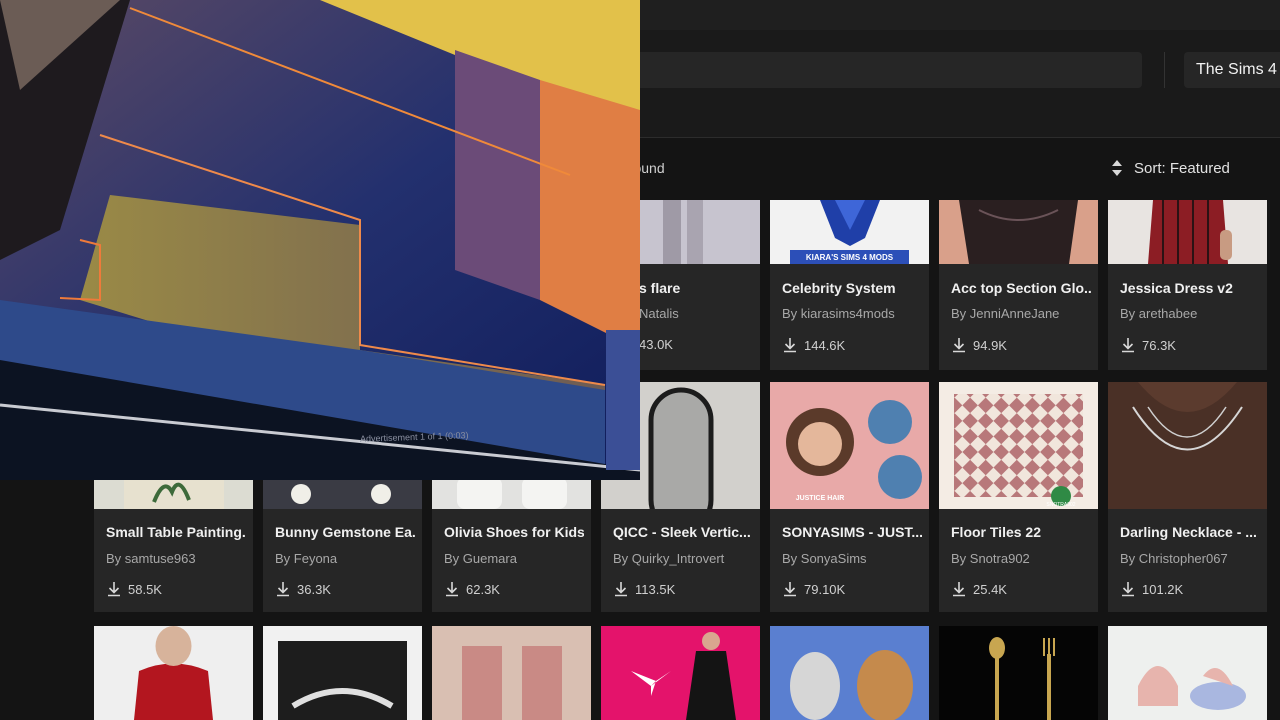  I want to click on card-author: By SonyaSims, so click(824, 558).